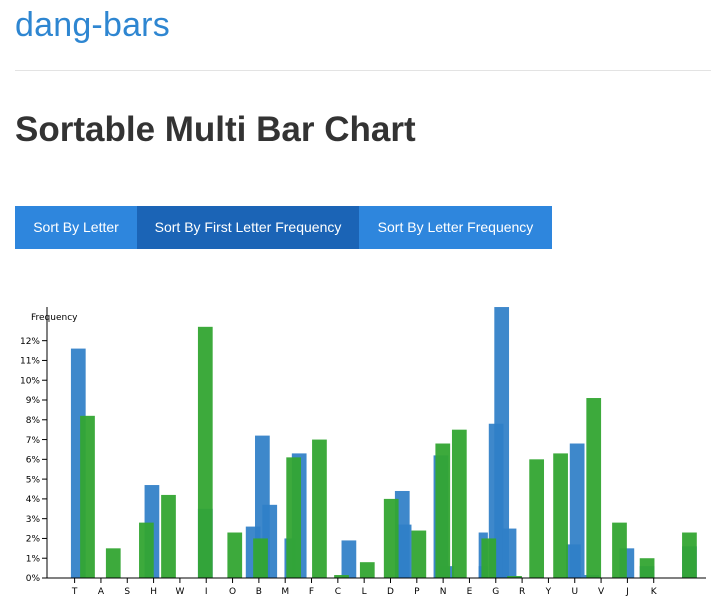  I want to click on x-tick-label-E: E, so click(470, 592).